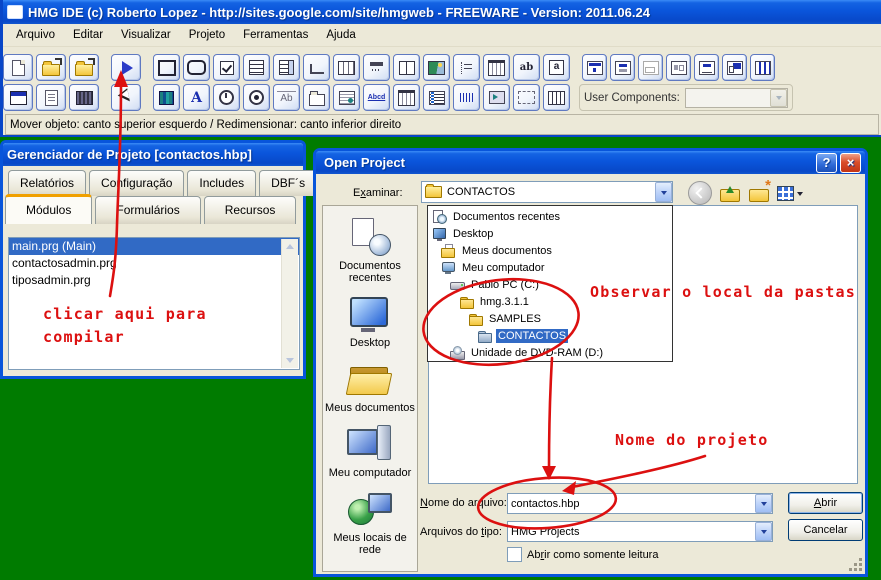 This screenshot has height=580, width=881. Describe the element at coordinates (222, 183) in the screenshot. I see `tab-includes: Includes` at that location.